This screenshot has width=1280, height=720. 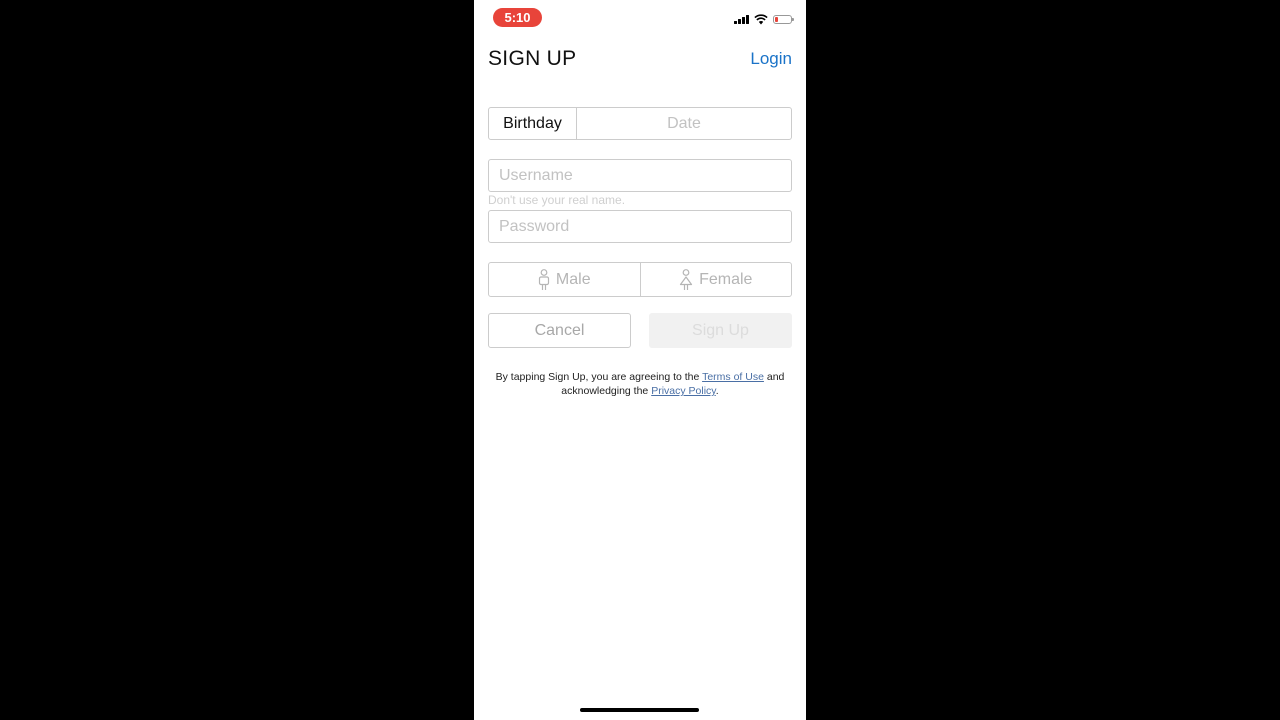 I want to click on date-input, so click(x=684, y=123).